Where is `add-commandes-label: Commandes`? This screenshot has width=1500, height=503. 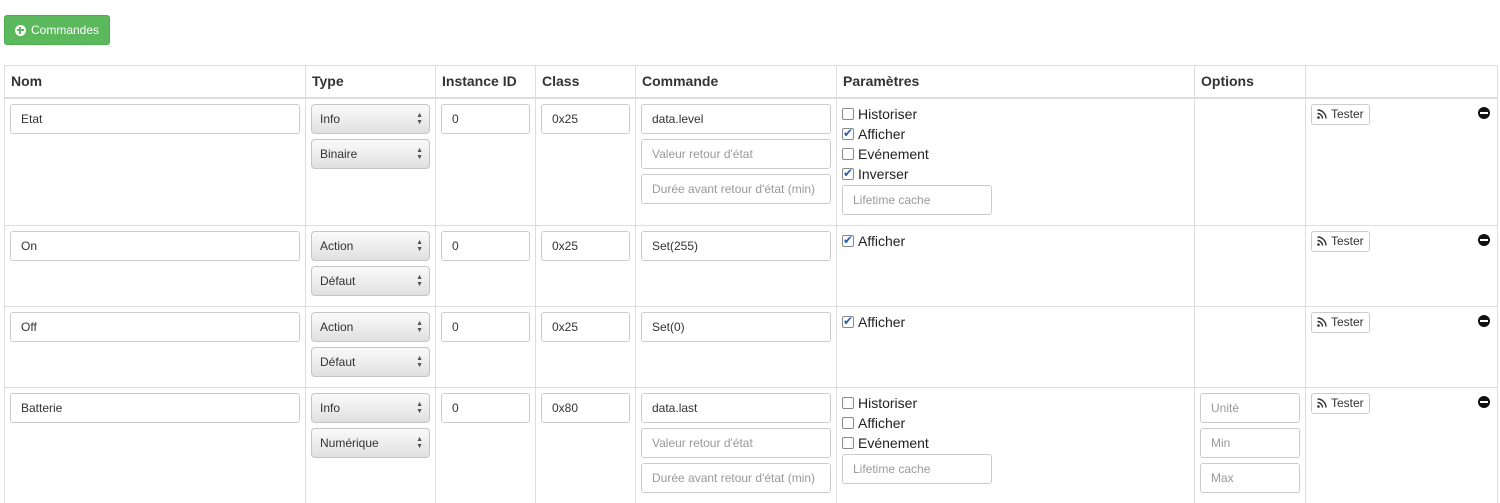 add-commandes-label: Commandes is located at coordinates (65, 30).